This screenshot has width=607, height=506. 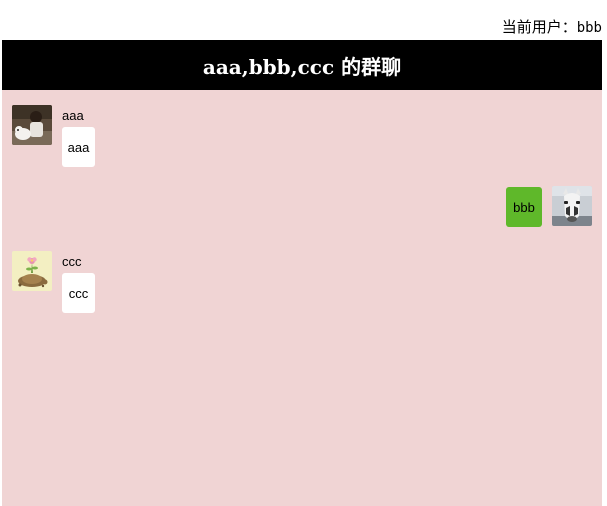 What do you see at coordinates (78, 147) in the screenshot?
I see `message-bubble: aaa` at bounding box center [78, 147].